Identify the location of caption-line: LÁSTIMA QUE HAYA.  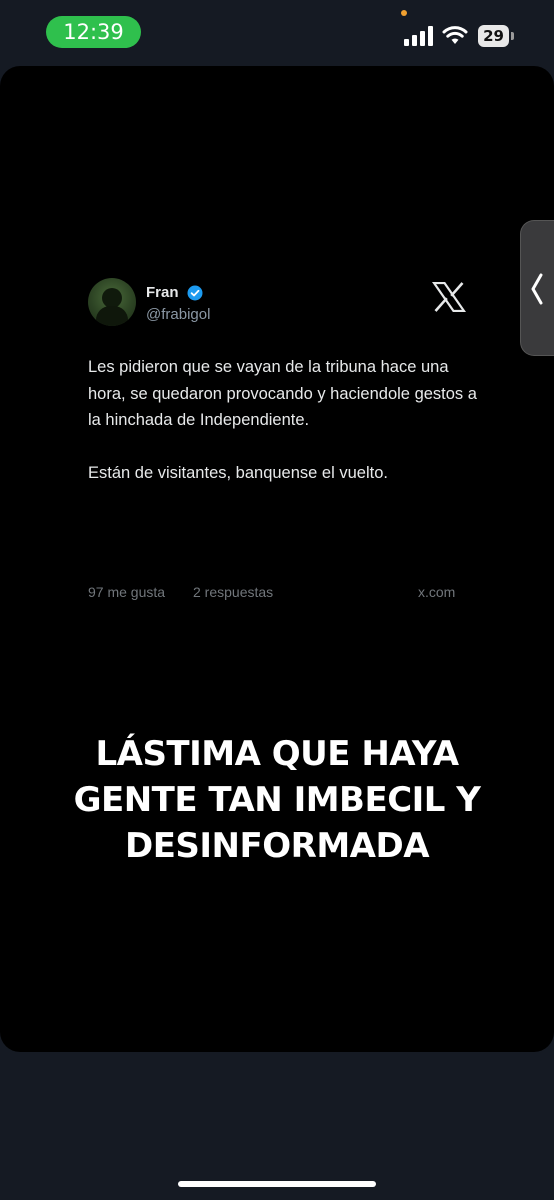
(277, 754).